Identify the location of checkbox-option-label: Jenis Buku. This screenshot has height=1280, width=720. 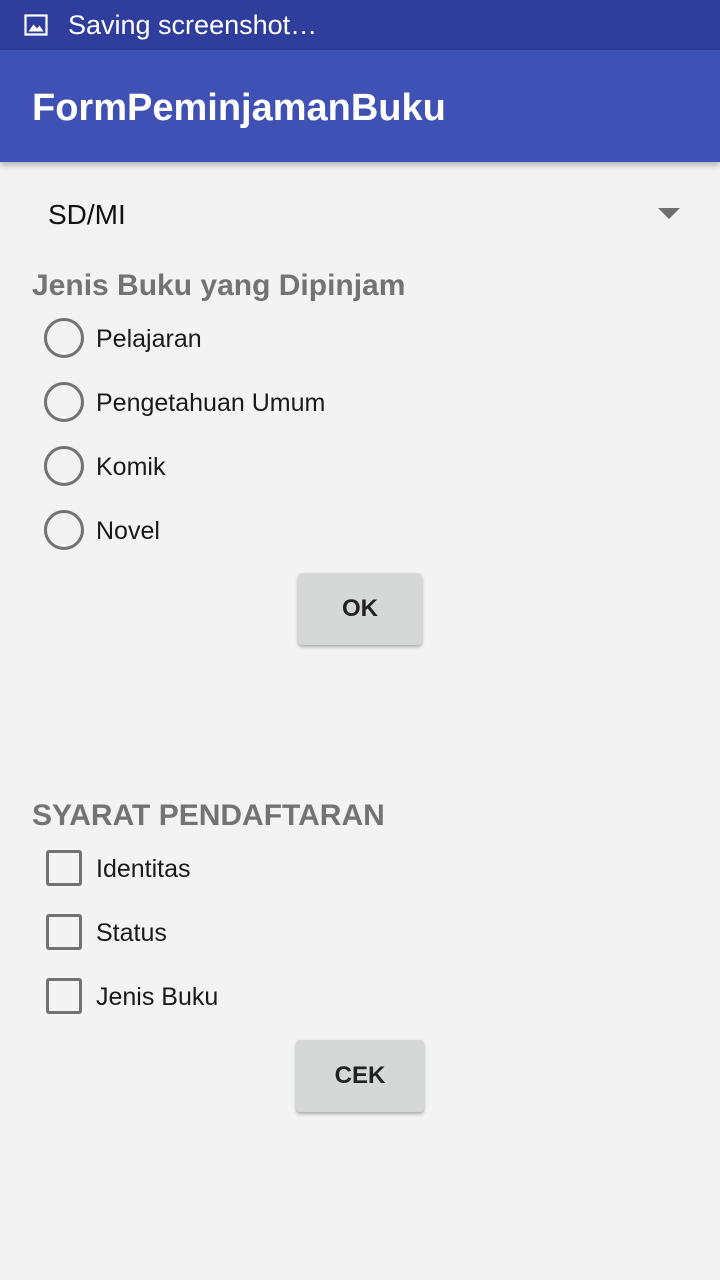
(157, 997).